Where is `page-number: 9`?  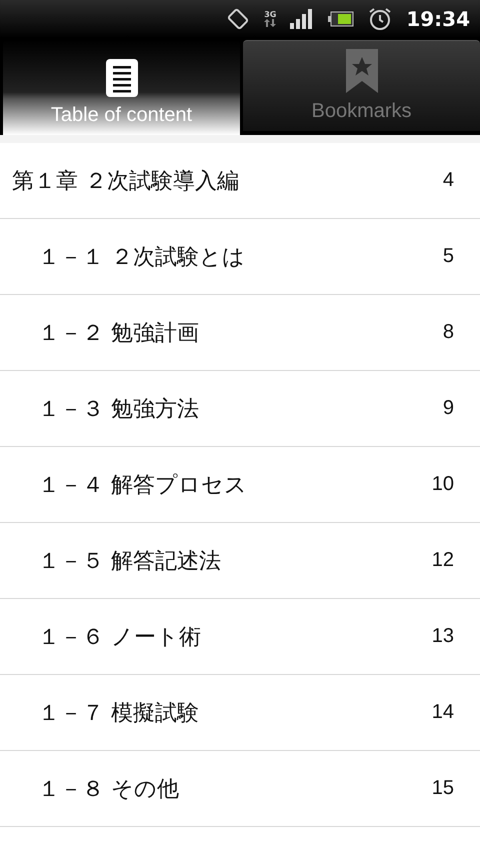
page-number: 9 is located at coordinates (448, 408).